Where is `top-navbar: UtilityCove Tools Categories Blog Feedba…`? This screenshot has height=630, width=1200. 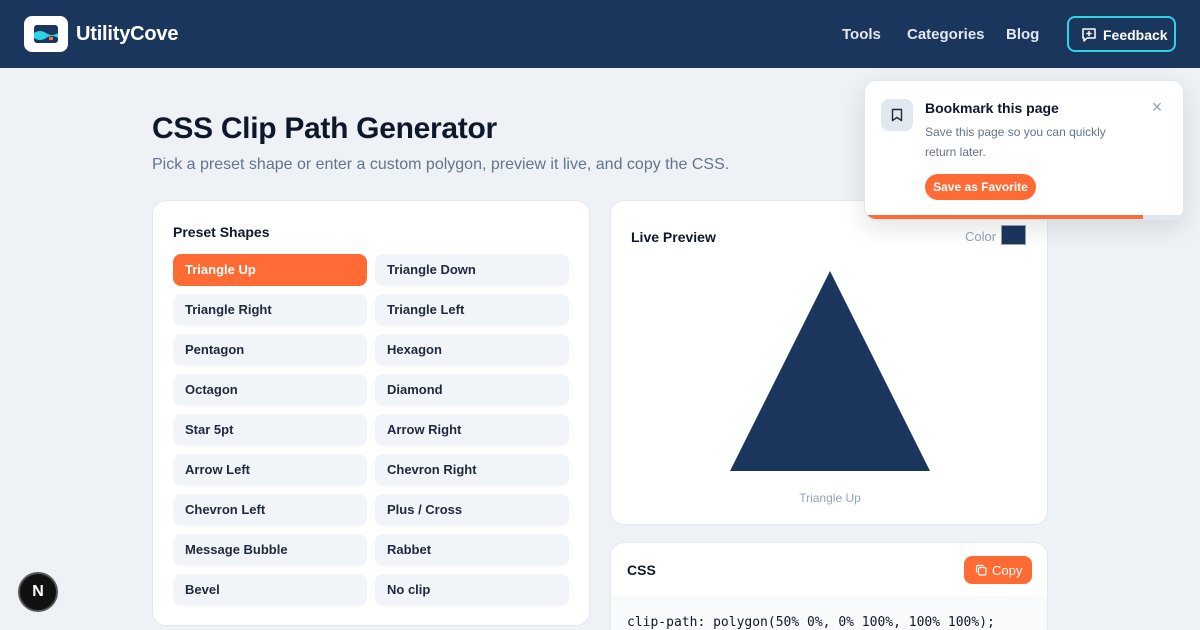 top-navbar: UtilityCove Tools Categories Blog Feedba… is located at coordinates (600, 34).